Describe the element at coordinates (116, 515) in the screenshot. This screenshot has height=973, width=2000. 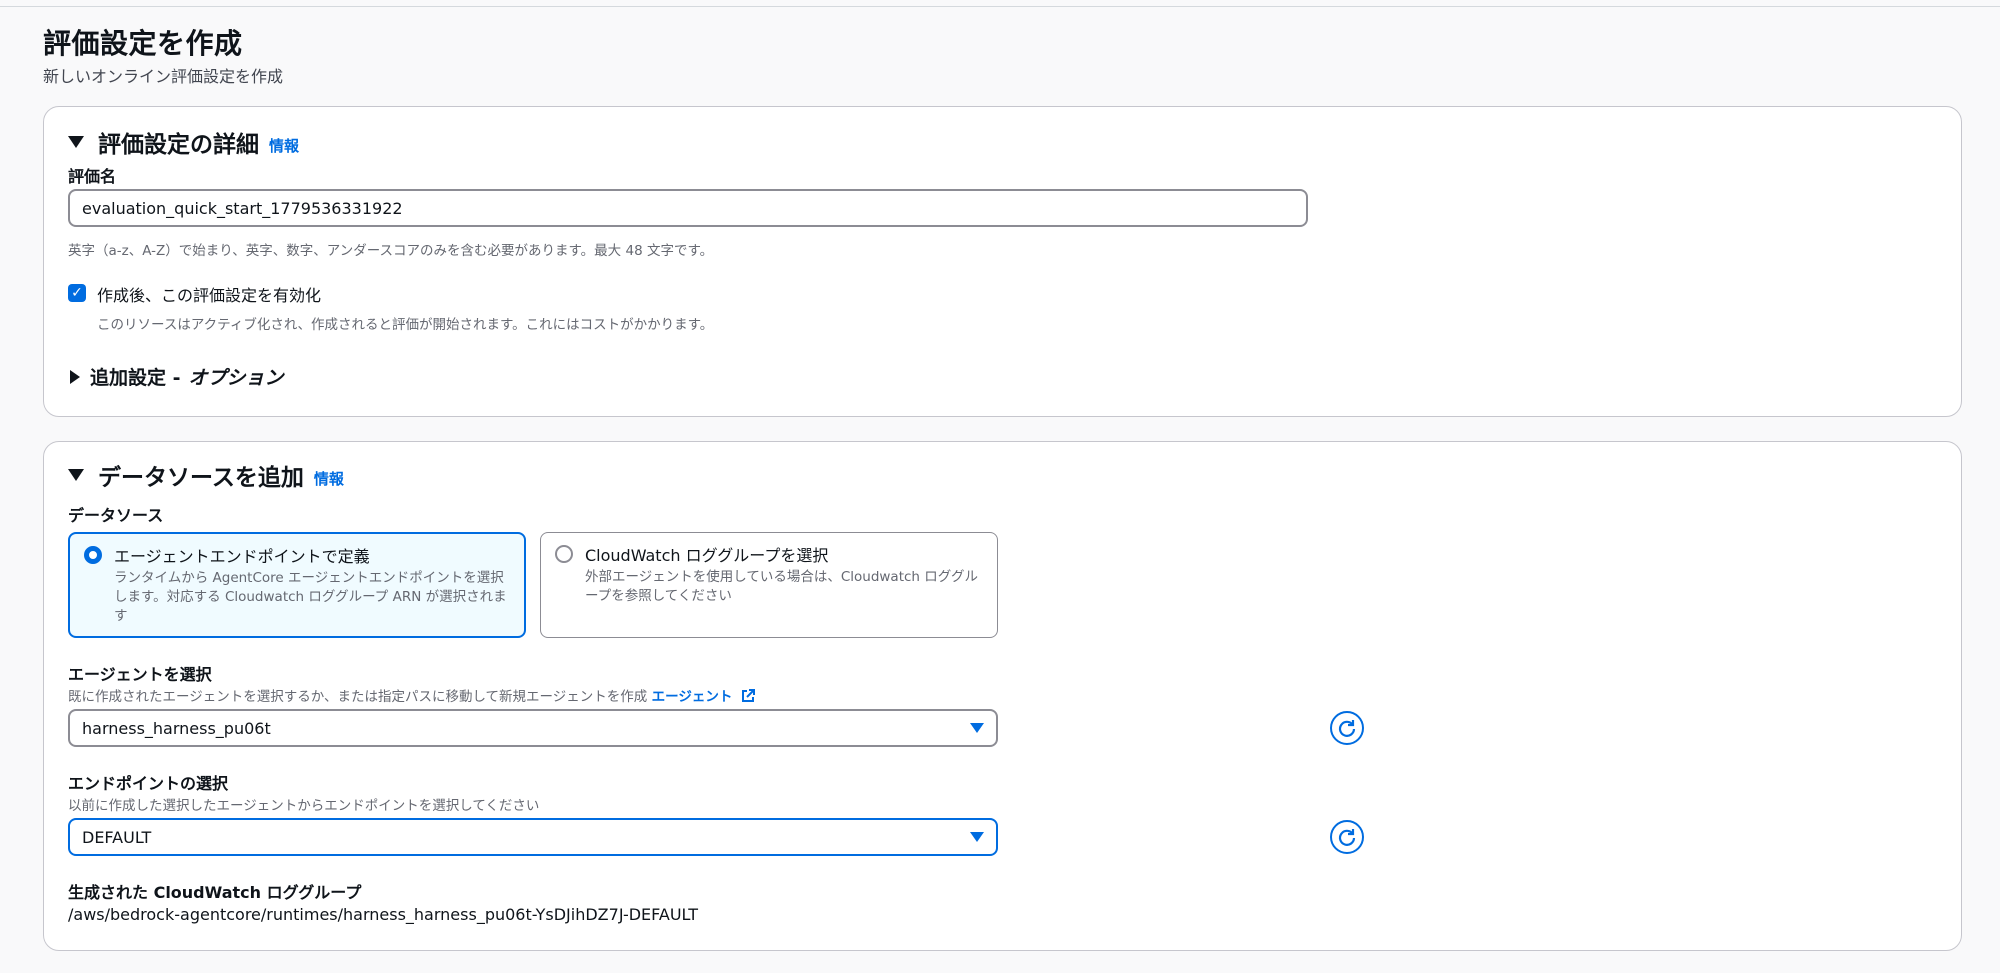
I see `datasource-label: データソース` at that location.